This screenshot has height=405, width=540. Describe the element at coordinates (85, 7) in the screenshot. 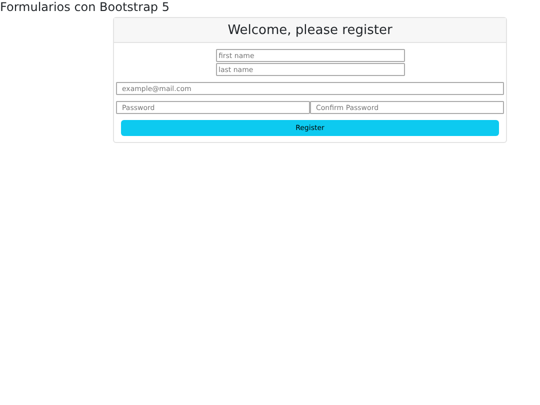

I see `page-title: Formularios con Bootstrap 5` at that location.